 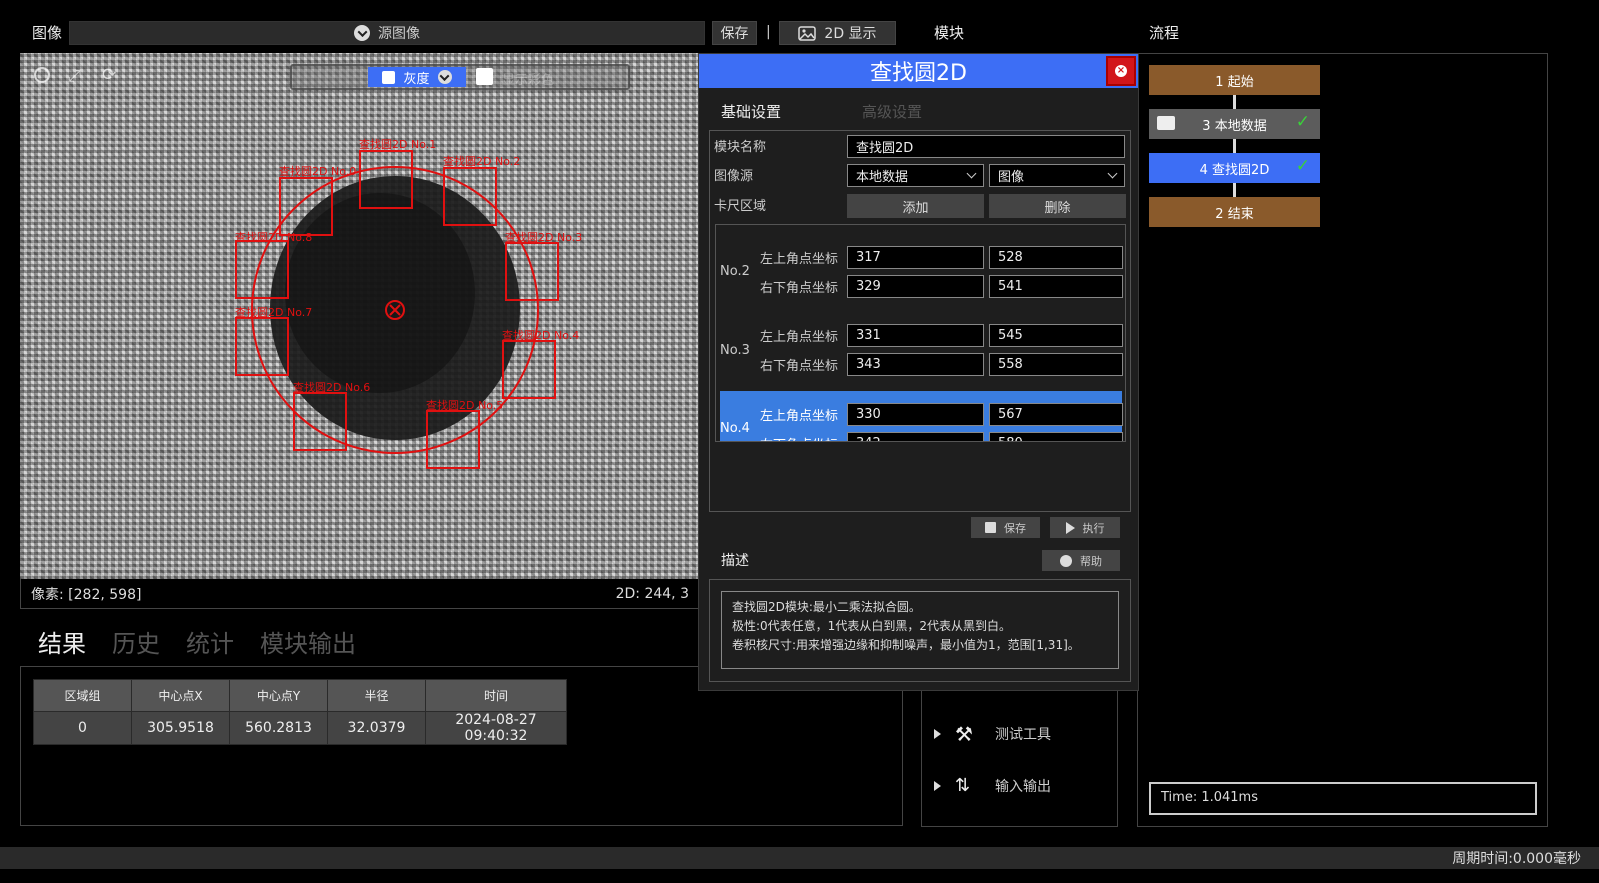 What do you see at coordinates (735, 561) in the screenshot?
I see `description-label: 描述` at bounding box center [735, 561].